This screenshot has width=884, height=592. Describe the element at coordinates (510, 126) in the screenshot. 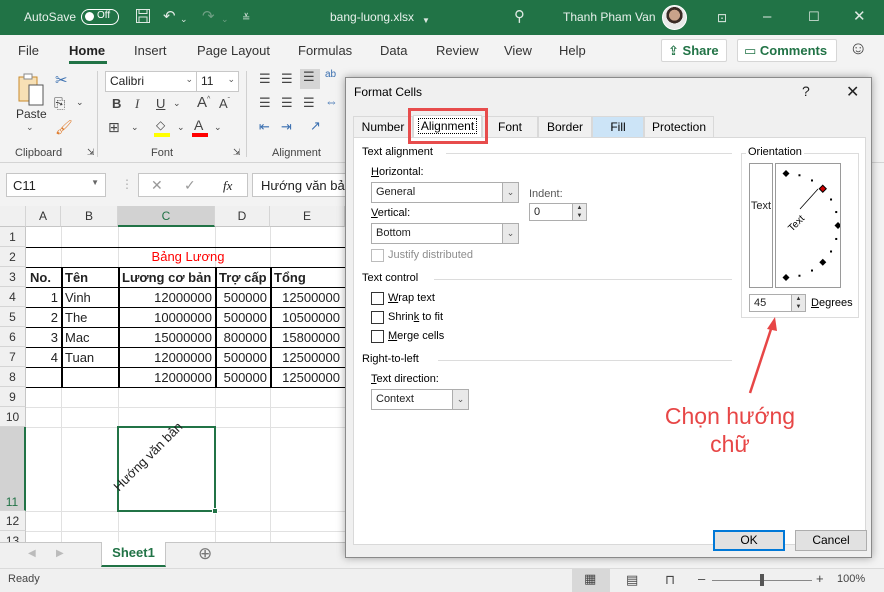

I see `tab-font: Font` at that location.